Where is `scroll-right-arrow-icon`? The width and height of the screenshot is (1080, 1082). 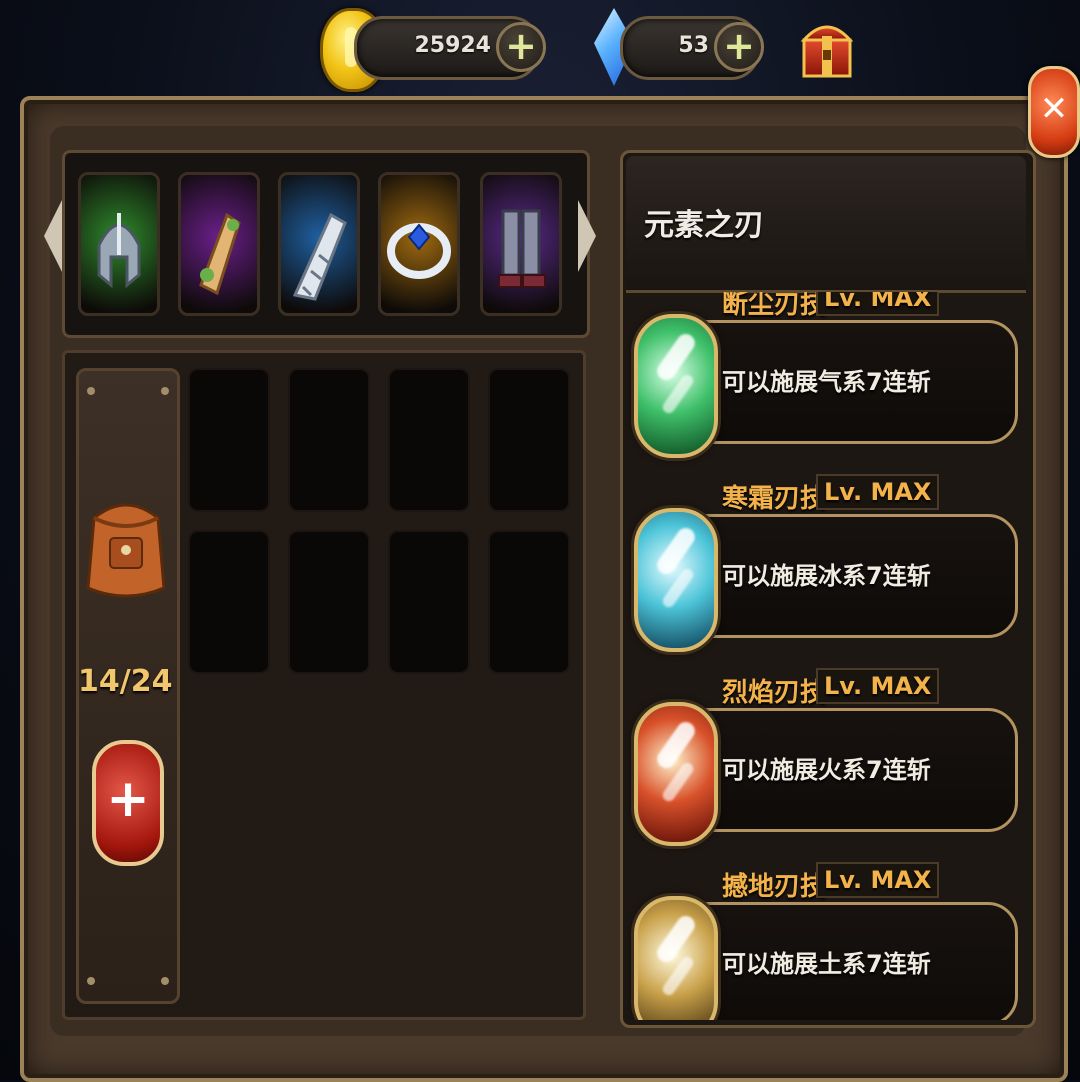
scroll-right-arrow-icon is located at coordinates (587, 236).